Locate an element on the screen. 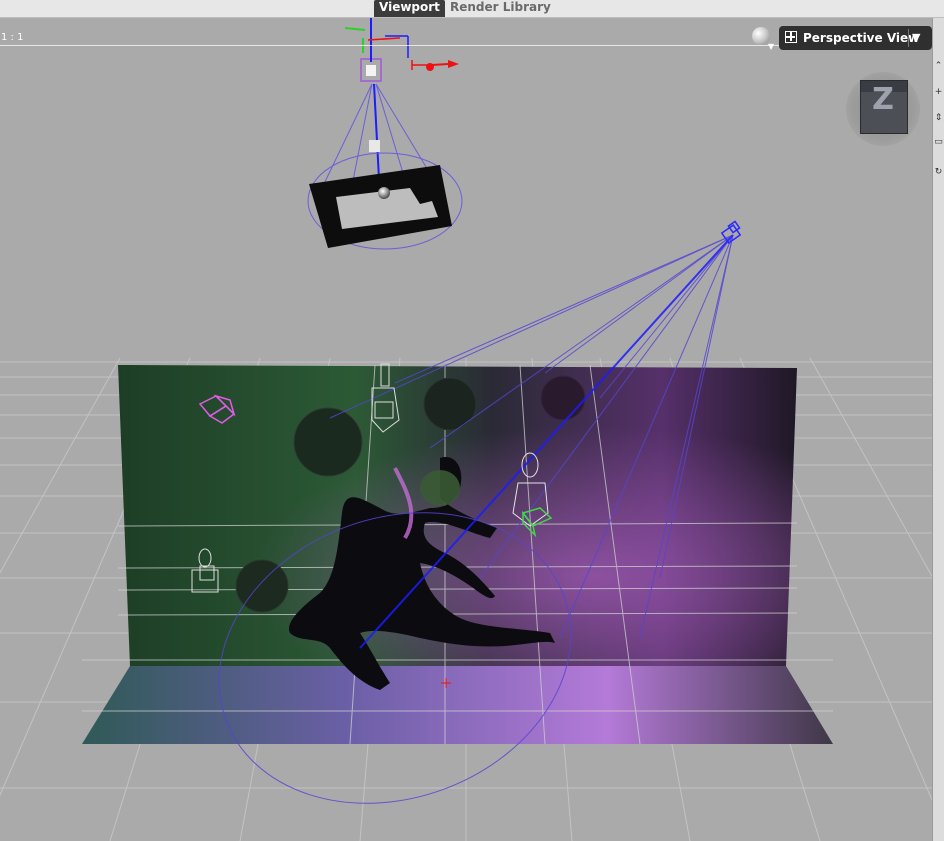 The width and height of the screenshot is (944, 841). tab-render-library: Render Library is located at coordinates (500, 8).